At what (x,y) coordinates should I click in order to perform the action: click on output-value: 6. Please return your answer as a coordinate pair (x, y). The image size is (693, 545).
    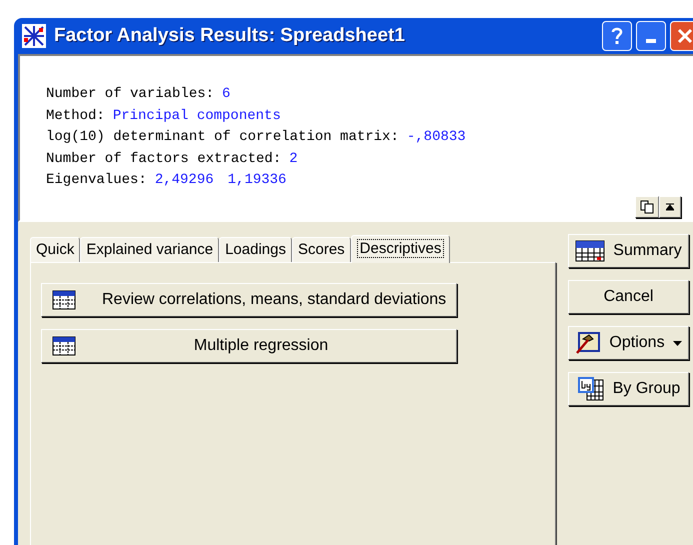
    Looking at the image, I should click on (226, 94).